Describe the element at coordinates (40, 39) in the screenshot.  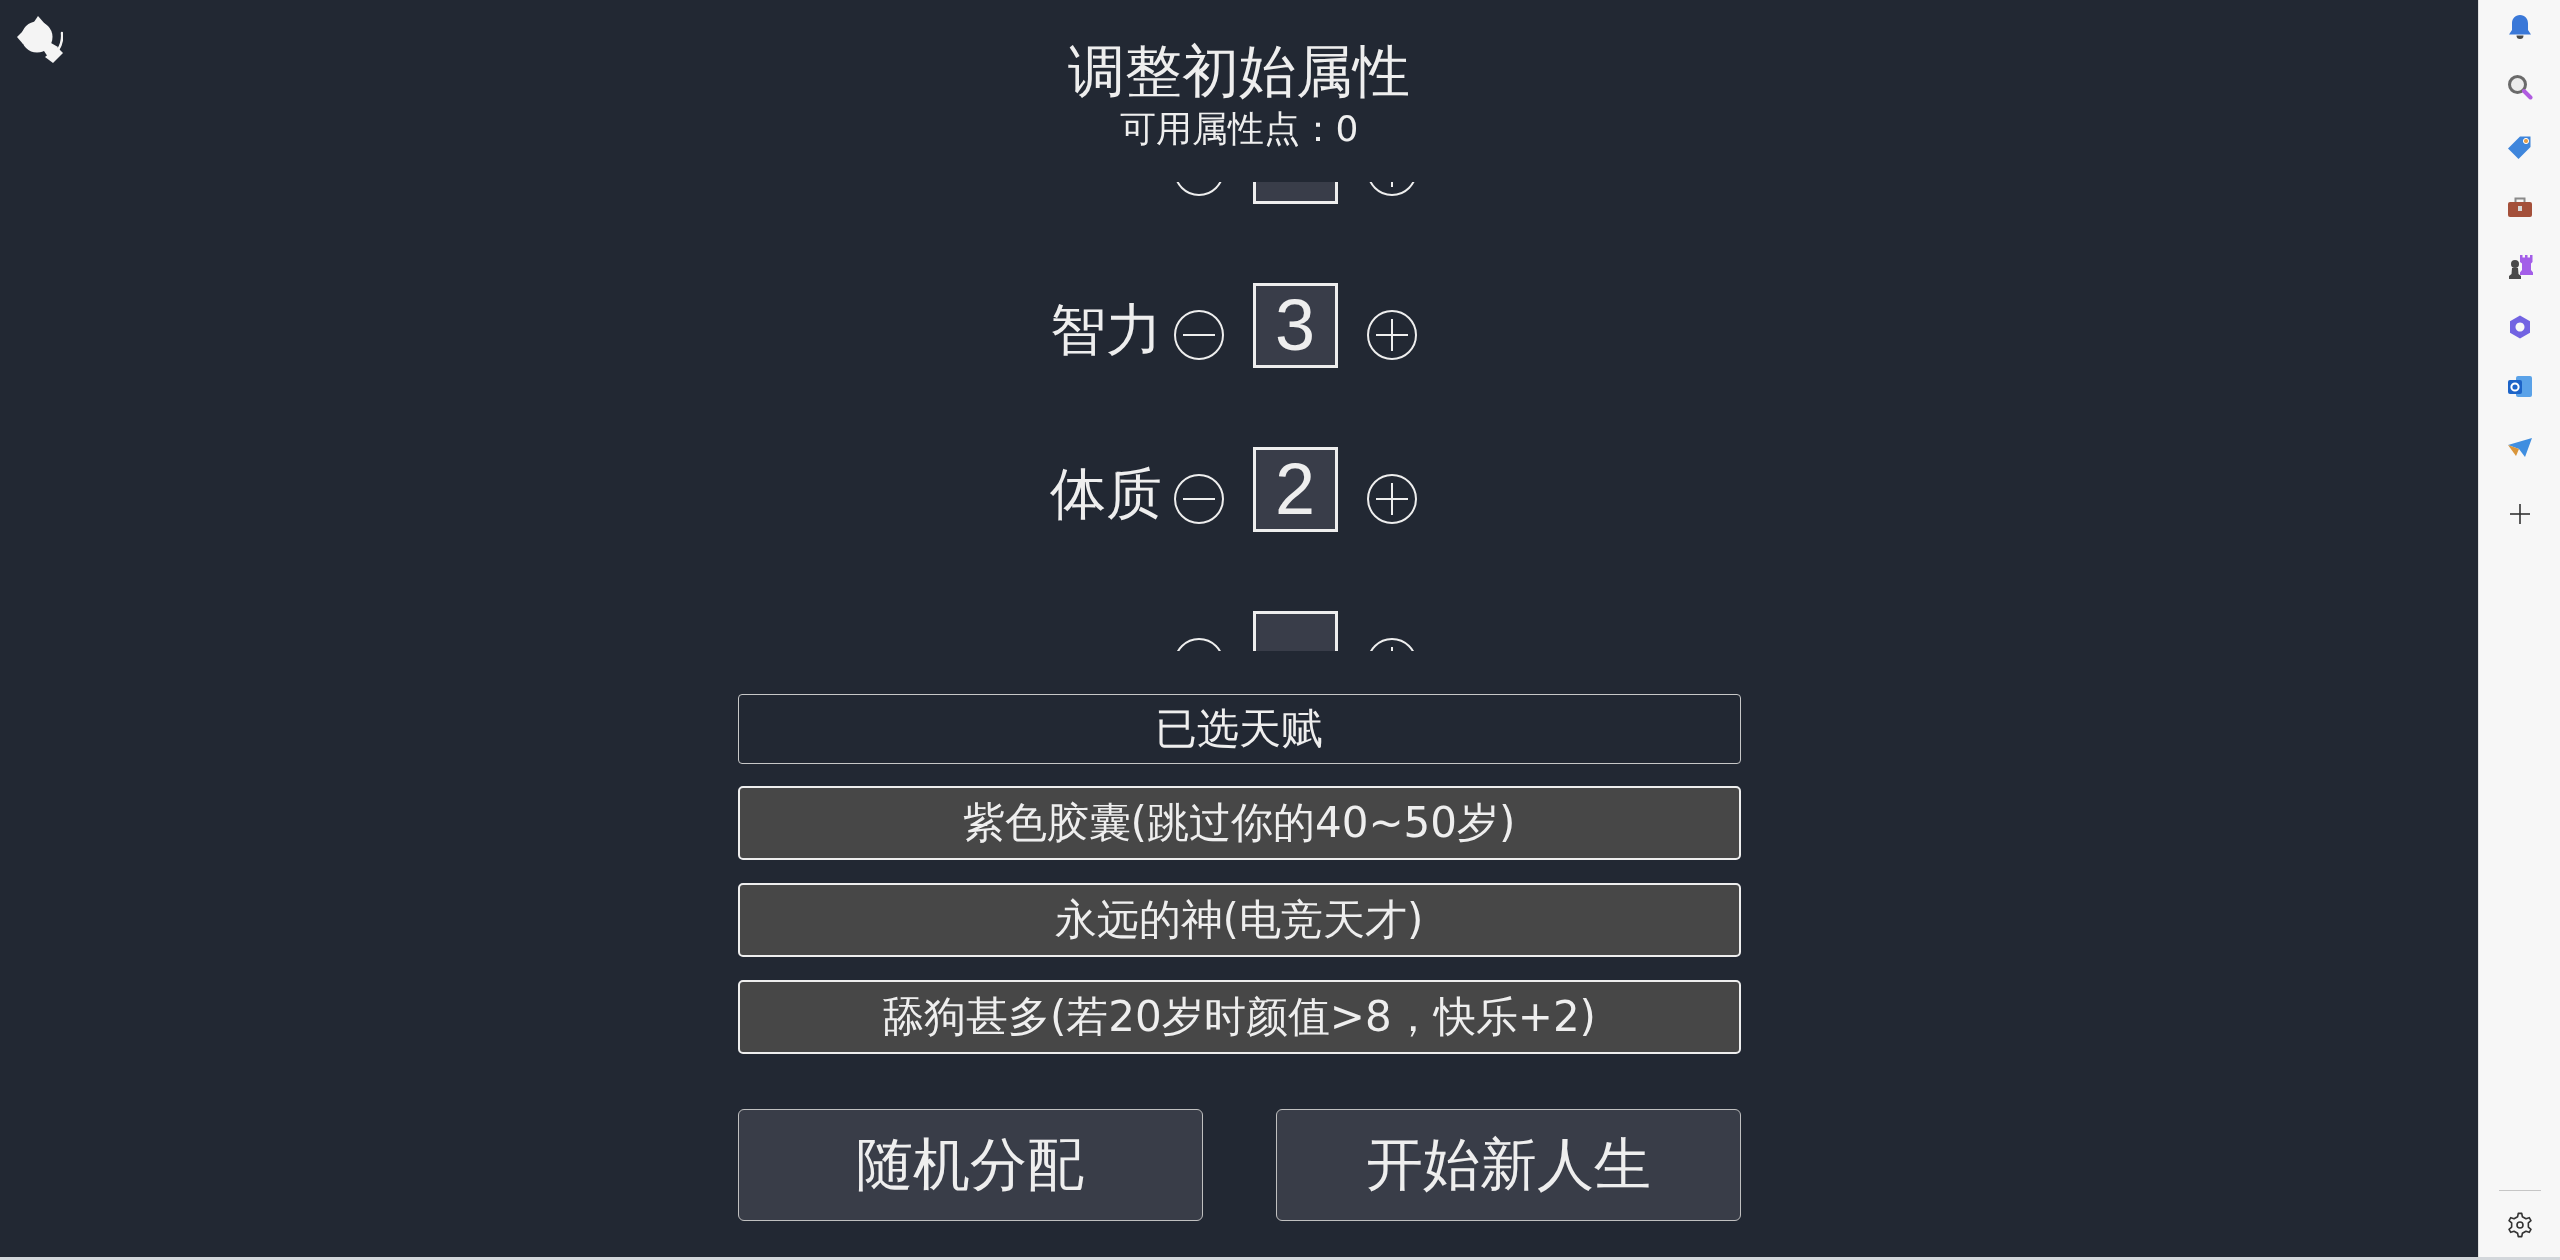
I see `cat-icon` at that location.